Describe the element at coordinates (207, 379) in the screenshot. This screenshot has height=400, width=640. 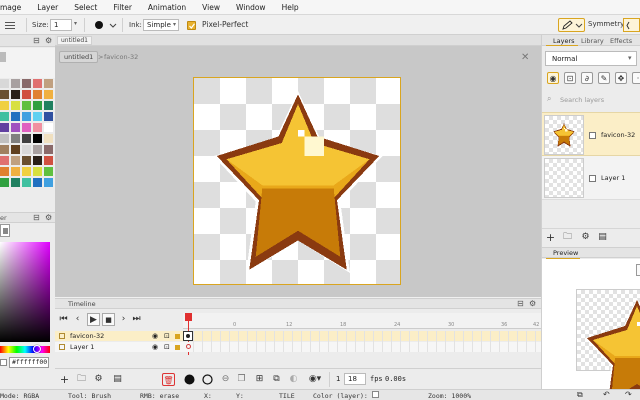
I see `outline-circle-icon` at that location.